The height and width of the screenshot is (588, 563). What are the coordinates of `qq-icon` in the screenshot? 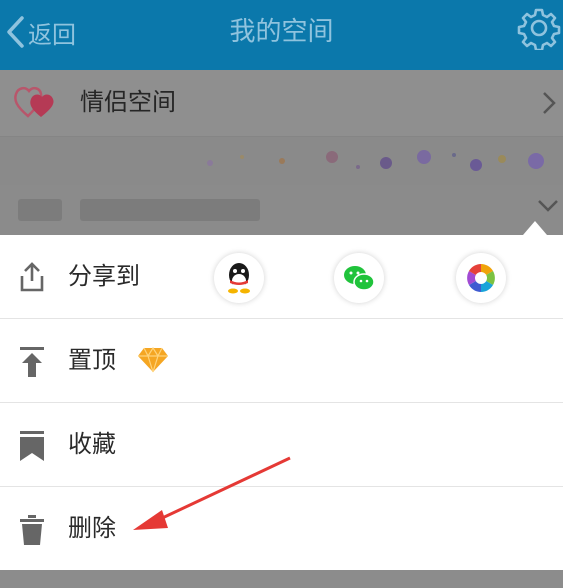 It's located at (239, 278).